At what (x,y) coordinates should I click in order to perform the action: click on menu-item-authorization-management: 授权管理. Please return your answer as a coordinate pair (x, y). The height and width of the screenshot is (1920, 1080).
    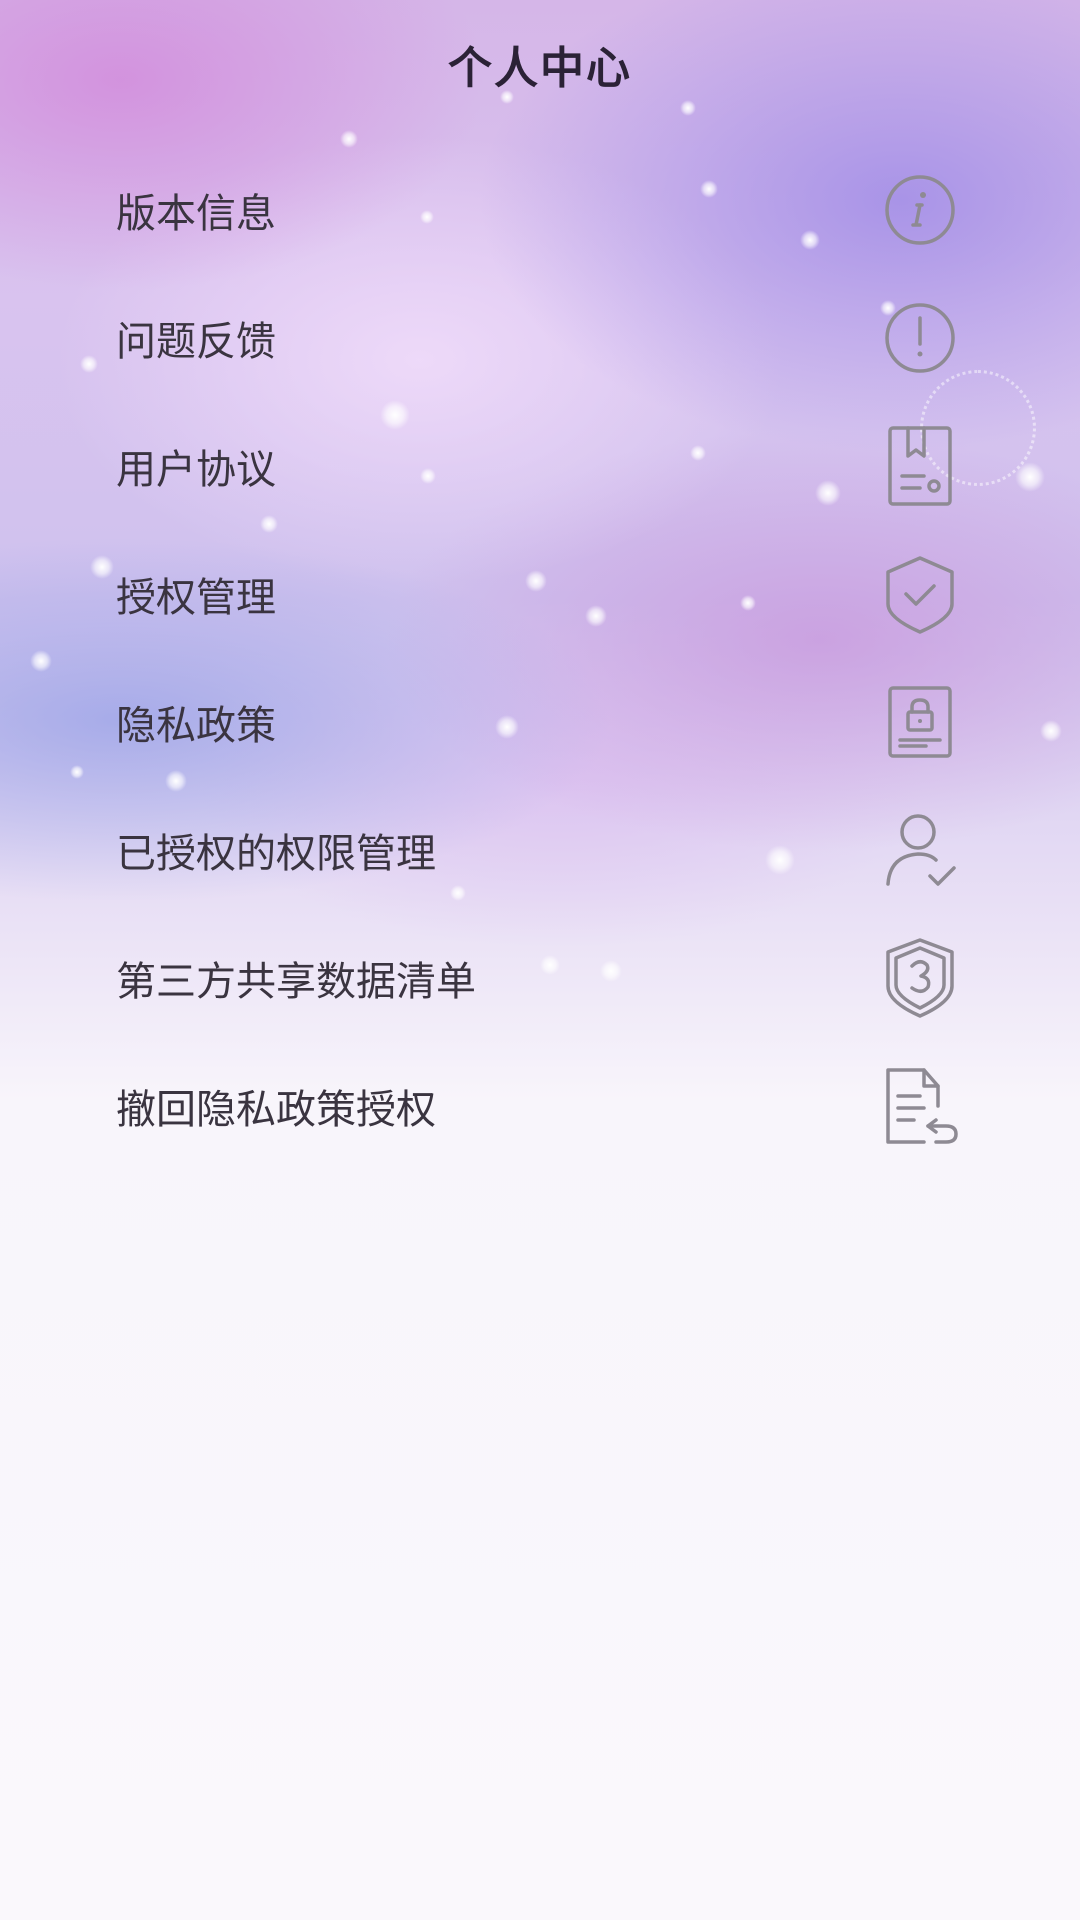
    Looking at the image, I should click on (540, 594).